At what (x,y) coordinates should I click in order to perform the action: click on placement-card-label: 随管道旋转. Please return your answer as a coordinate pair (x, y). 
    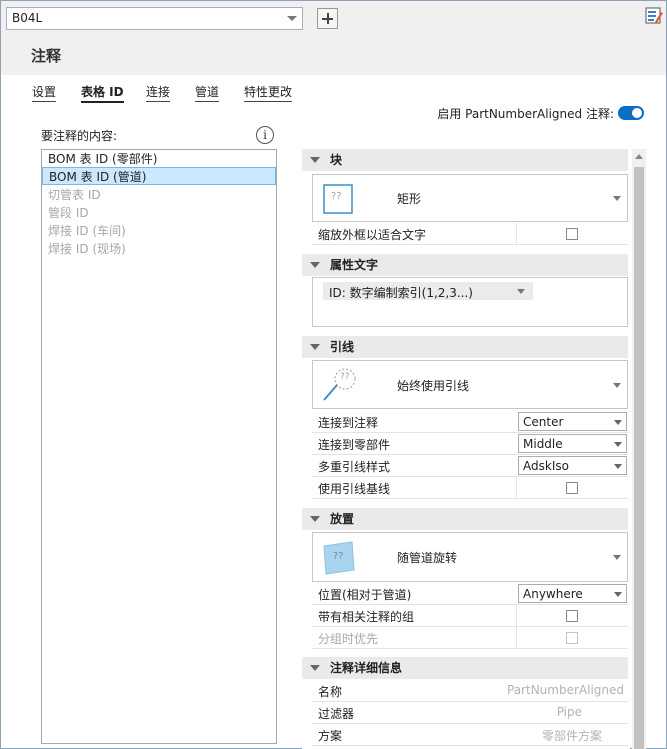
    Looking at the image, I should click on (427, 558).